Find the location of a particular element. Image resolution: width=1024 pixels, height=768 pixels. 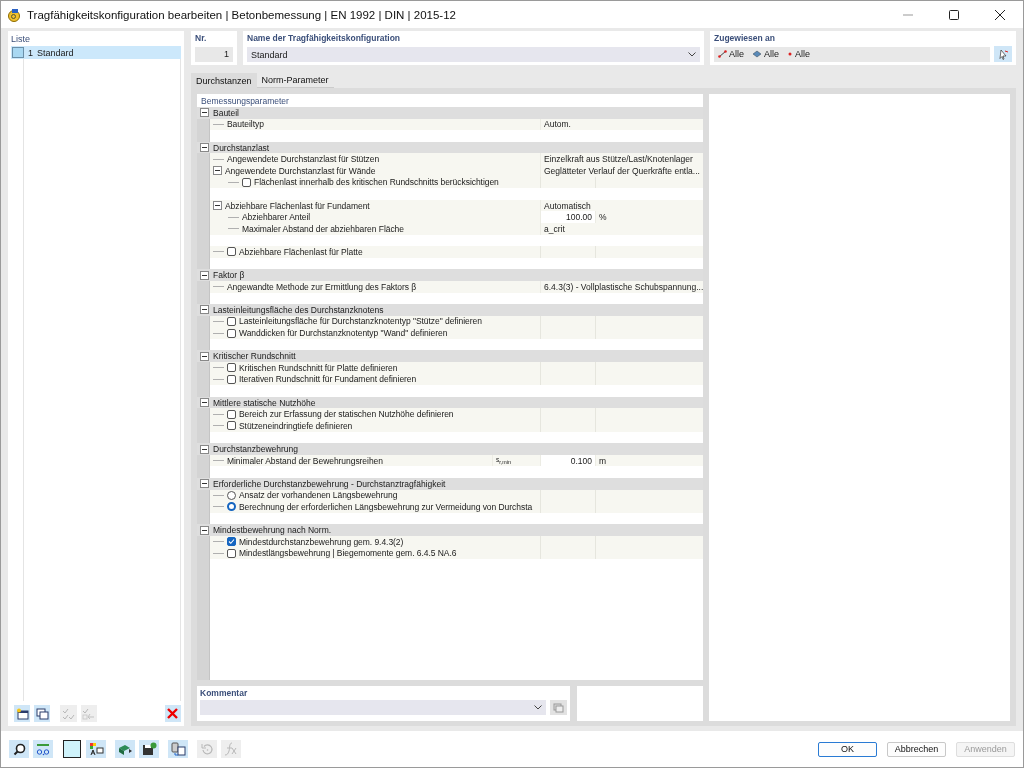

parameter-label: Wanddicken für Durchstanzknotentyp "Wand" definieren is located at coordinates (343, 333).